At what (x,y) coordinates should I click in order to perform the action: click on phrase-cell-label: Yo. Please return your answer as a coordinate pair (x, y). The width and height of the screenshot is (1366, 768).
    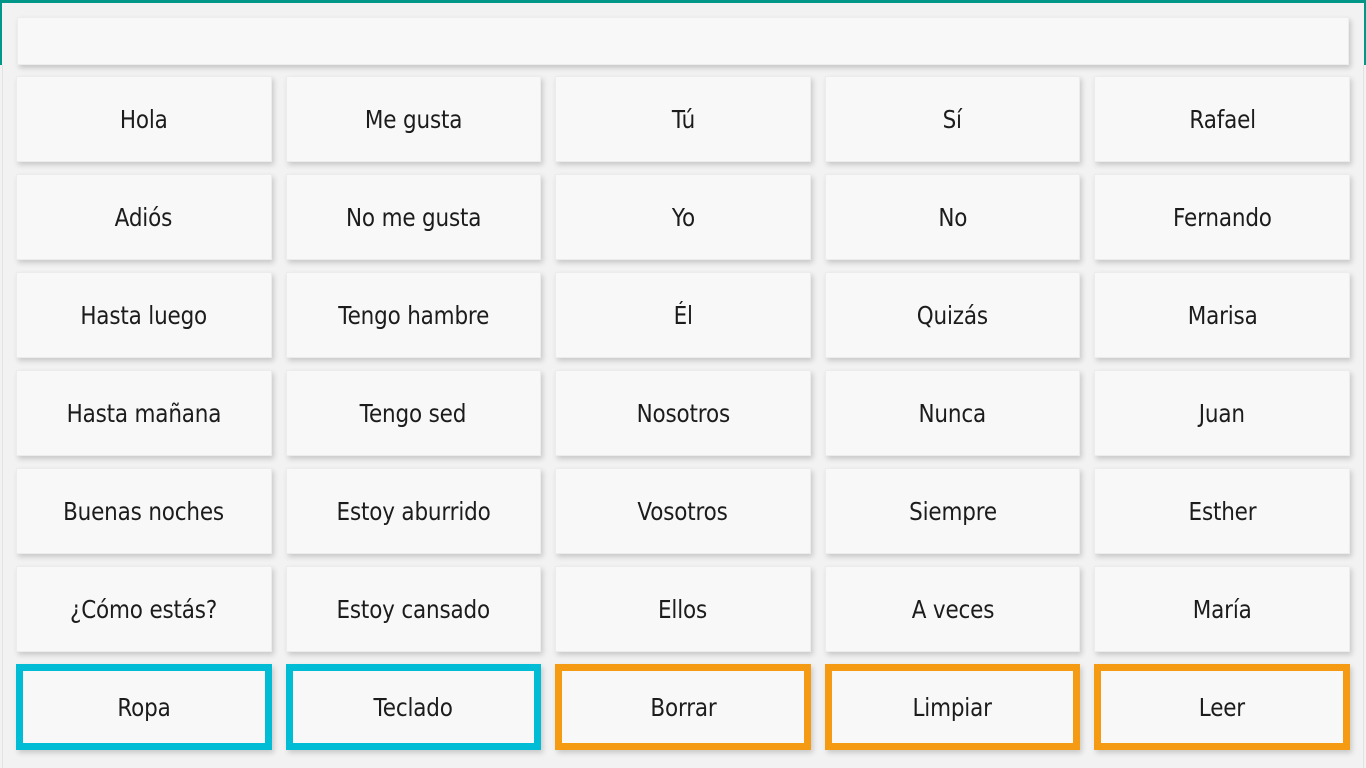
    Looking at the image, I should click on (683, 217).